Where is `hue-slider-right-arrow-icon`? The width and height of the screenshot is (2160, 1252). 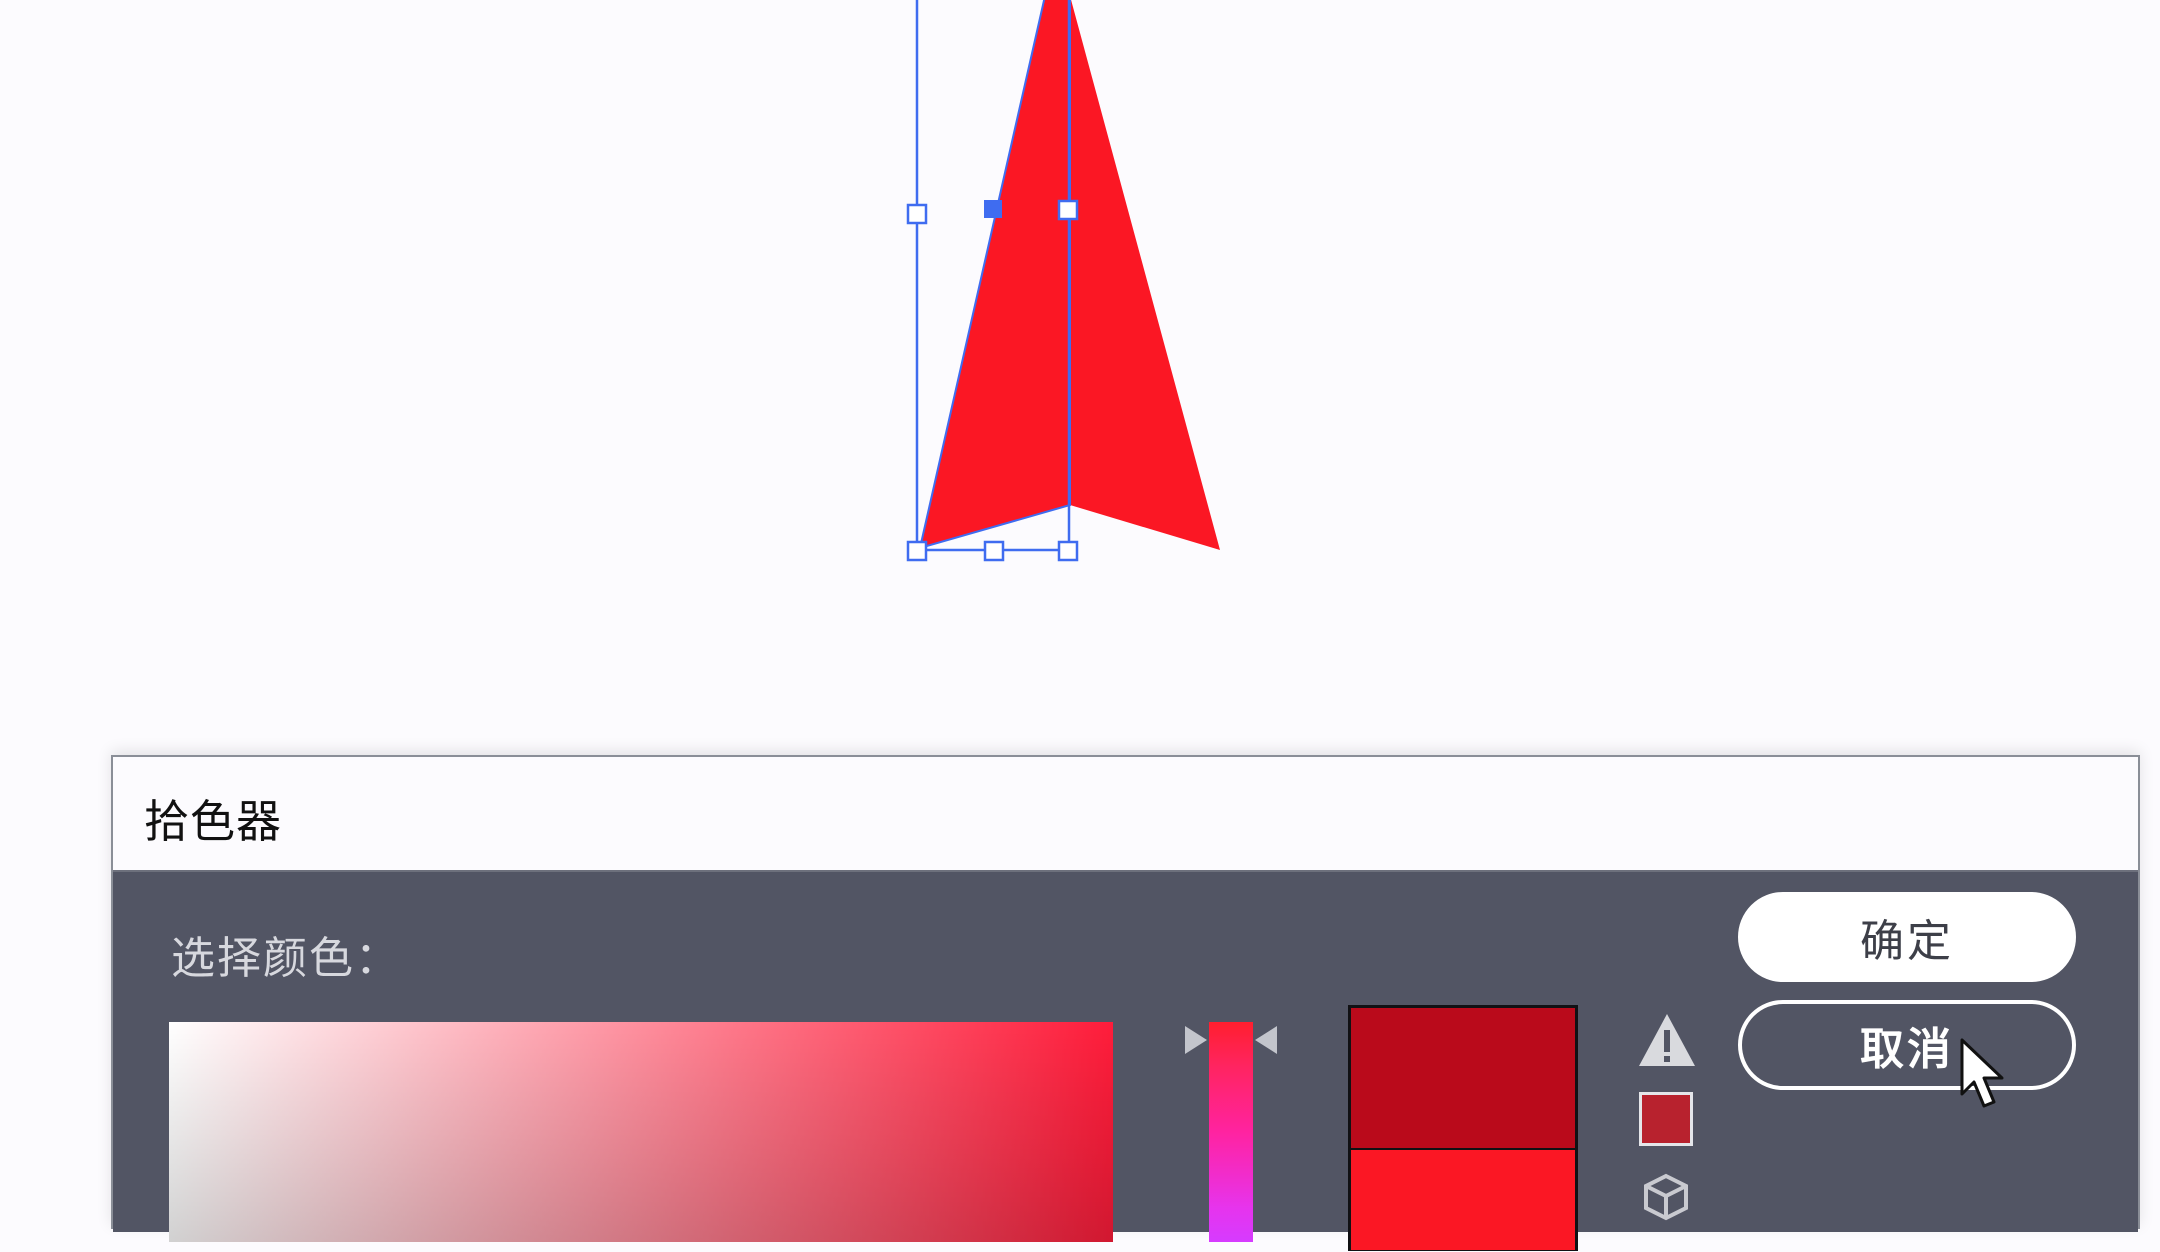
hue-slider-right-arrow-icon is located at coordinates (1266, 1040).